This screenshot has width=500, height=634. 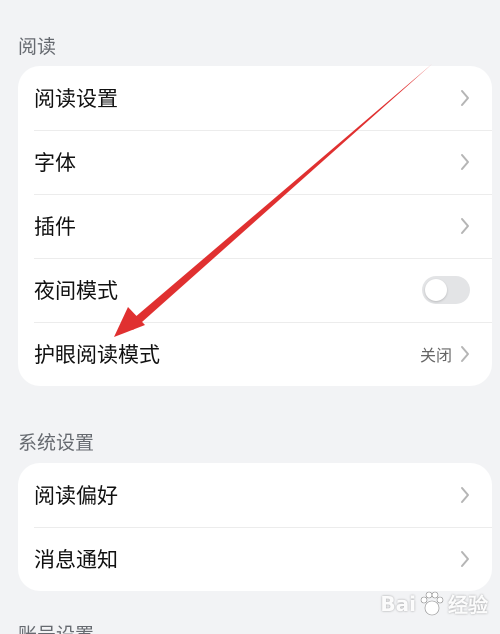 I want to click on watermark-suffix: 经验, so click(x=468, y=605).